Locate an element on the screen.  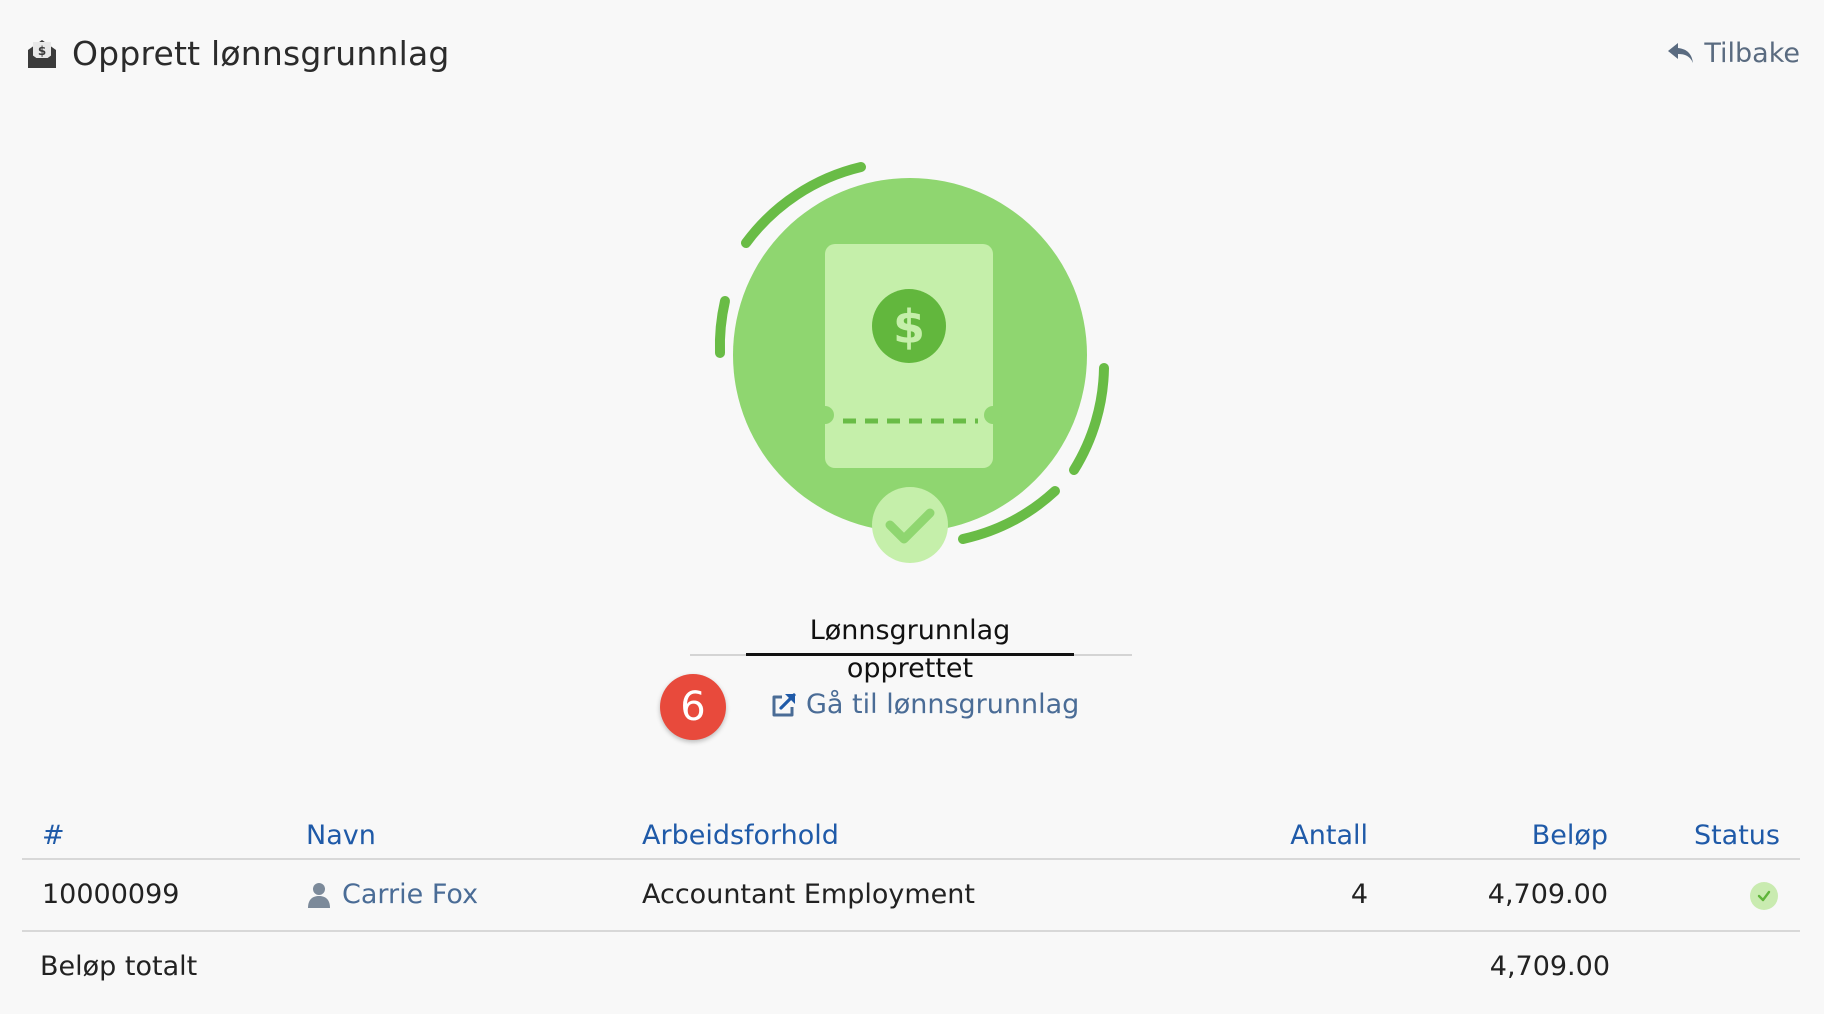
row-id: 10000099 is located at coordinates (111, 894).